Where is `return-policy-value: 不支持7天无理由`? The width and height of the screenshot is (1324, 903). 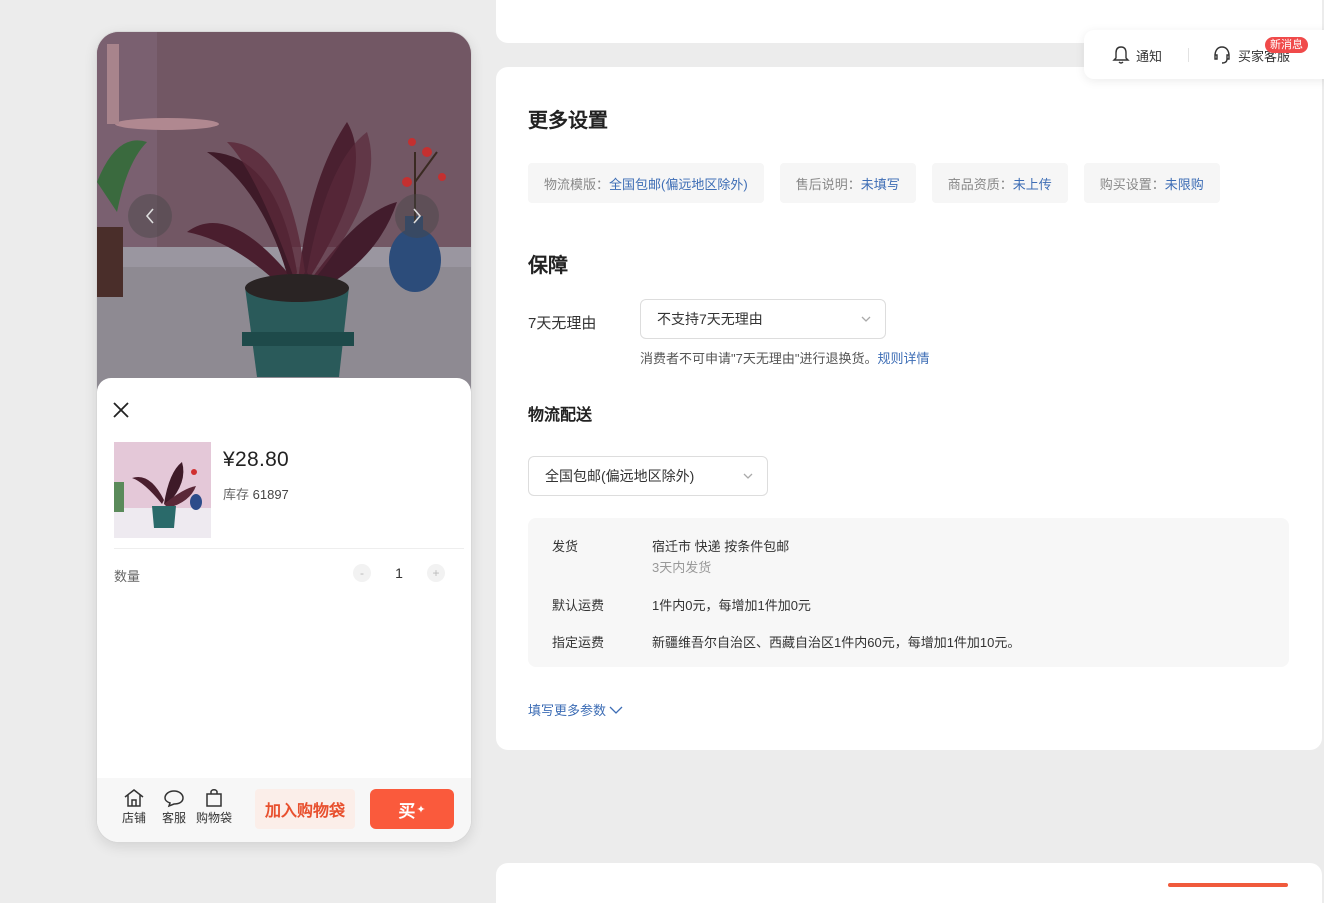 return-policy-value: 不支持7天无理由 is located at coordinates (710, 319).